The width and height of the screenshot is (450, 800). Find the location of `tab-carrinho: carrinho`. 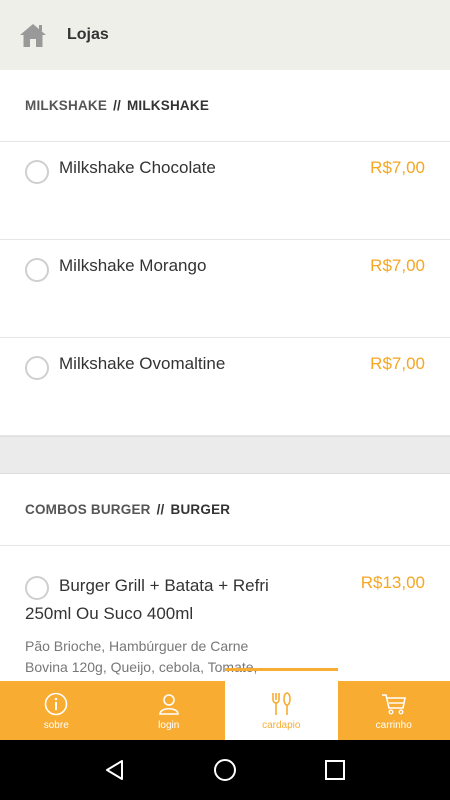

tab-carrinho: carrinho is located at coordinates (394, 710).